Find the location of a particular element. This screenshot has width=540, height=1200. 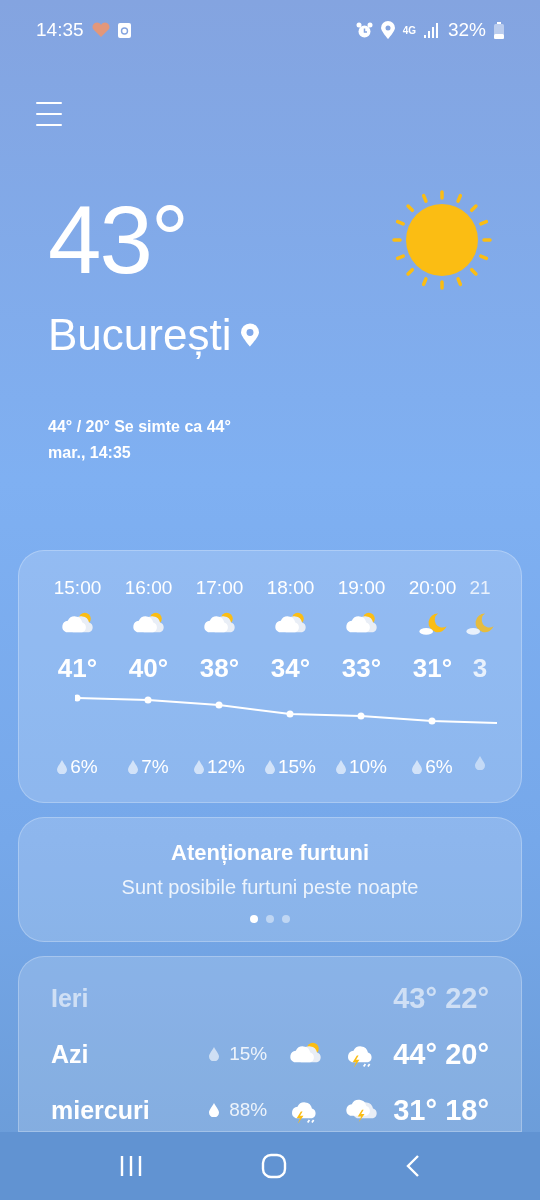

current-temperature: 43° is located at coordinates (118, 240).